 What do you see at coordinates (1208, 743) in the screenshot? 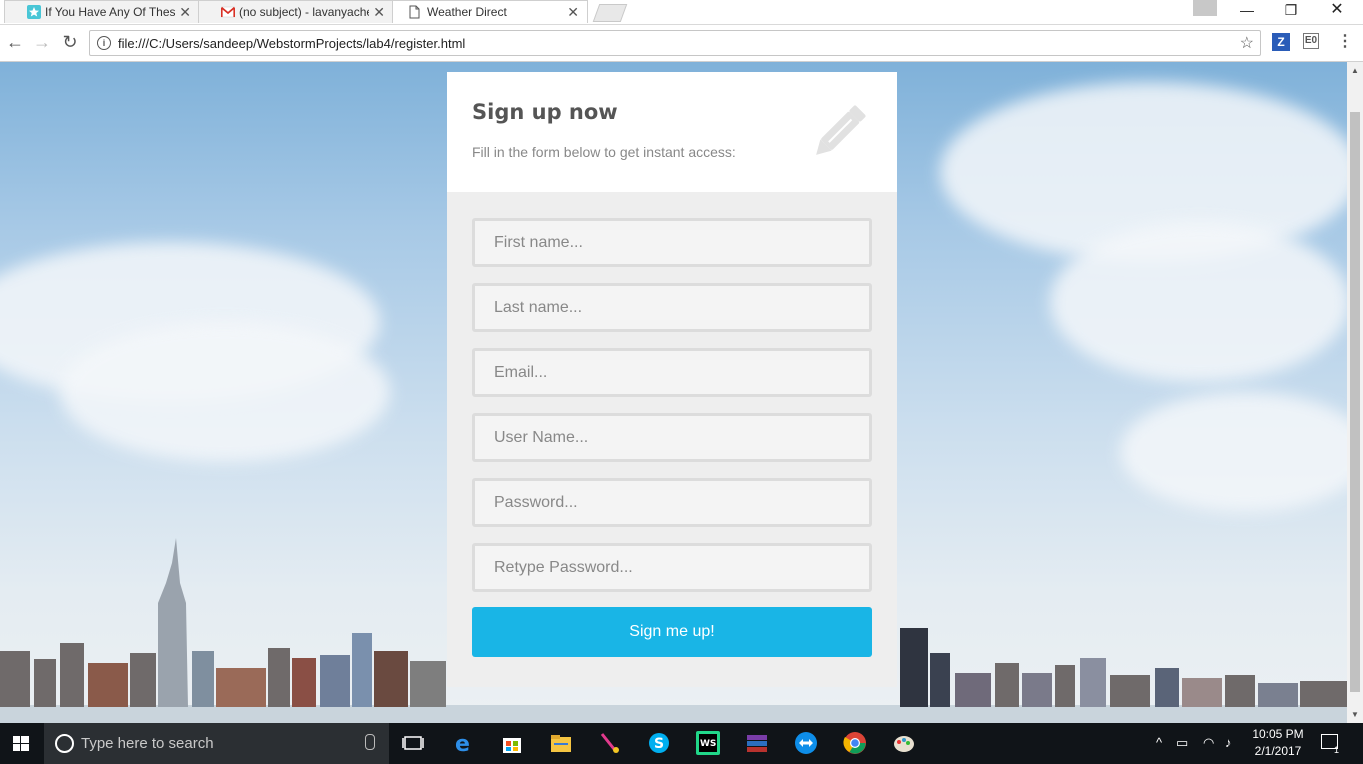
I see `wifi-icon: ◠` at bounding box center [1208, 743].